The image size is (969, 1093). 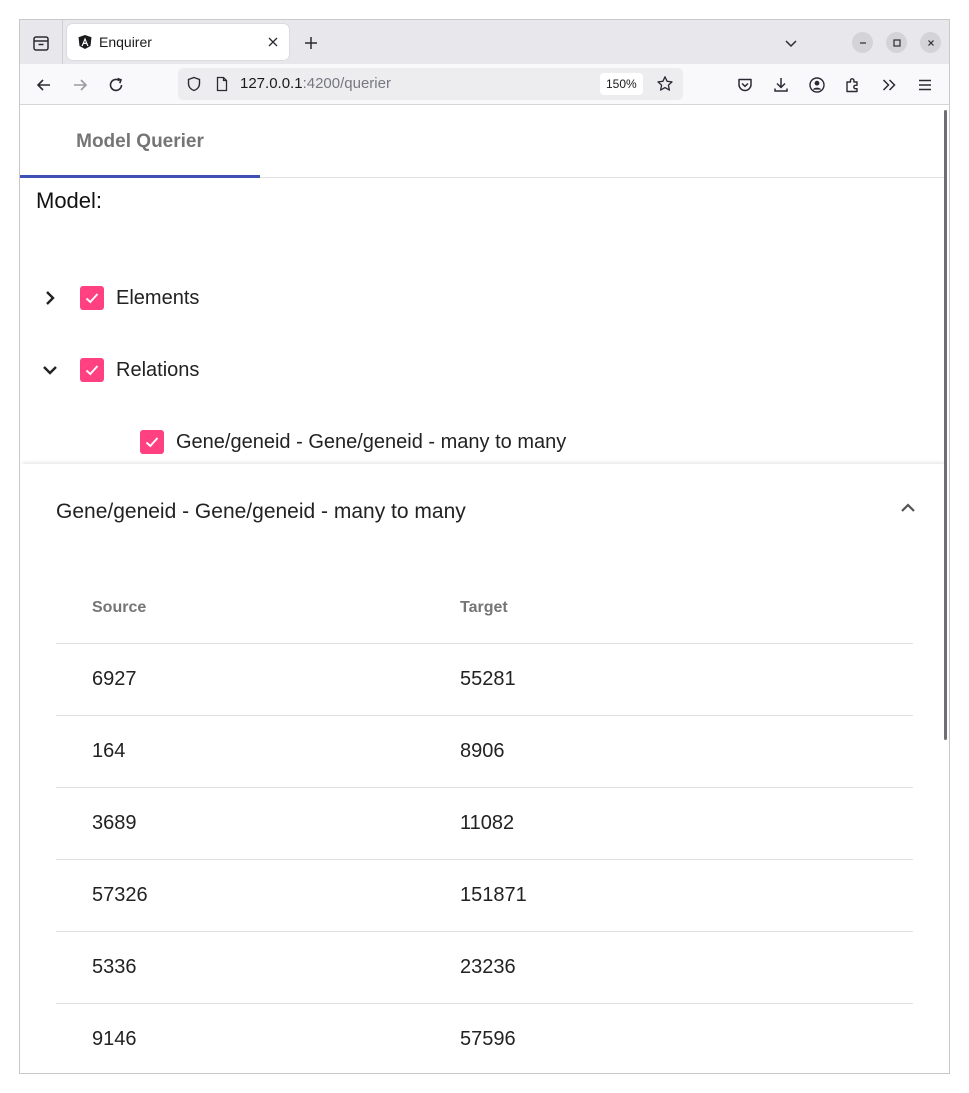 What do you see at coordinates (140, 142) in the screenshot?
I see `tab-model-querier: Model Querier` at bounding box center [140, 142].